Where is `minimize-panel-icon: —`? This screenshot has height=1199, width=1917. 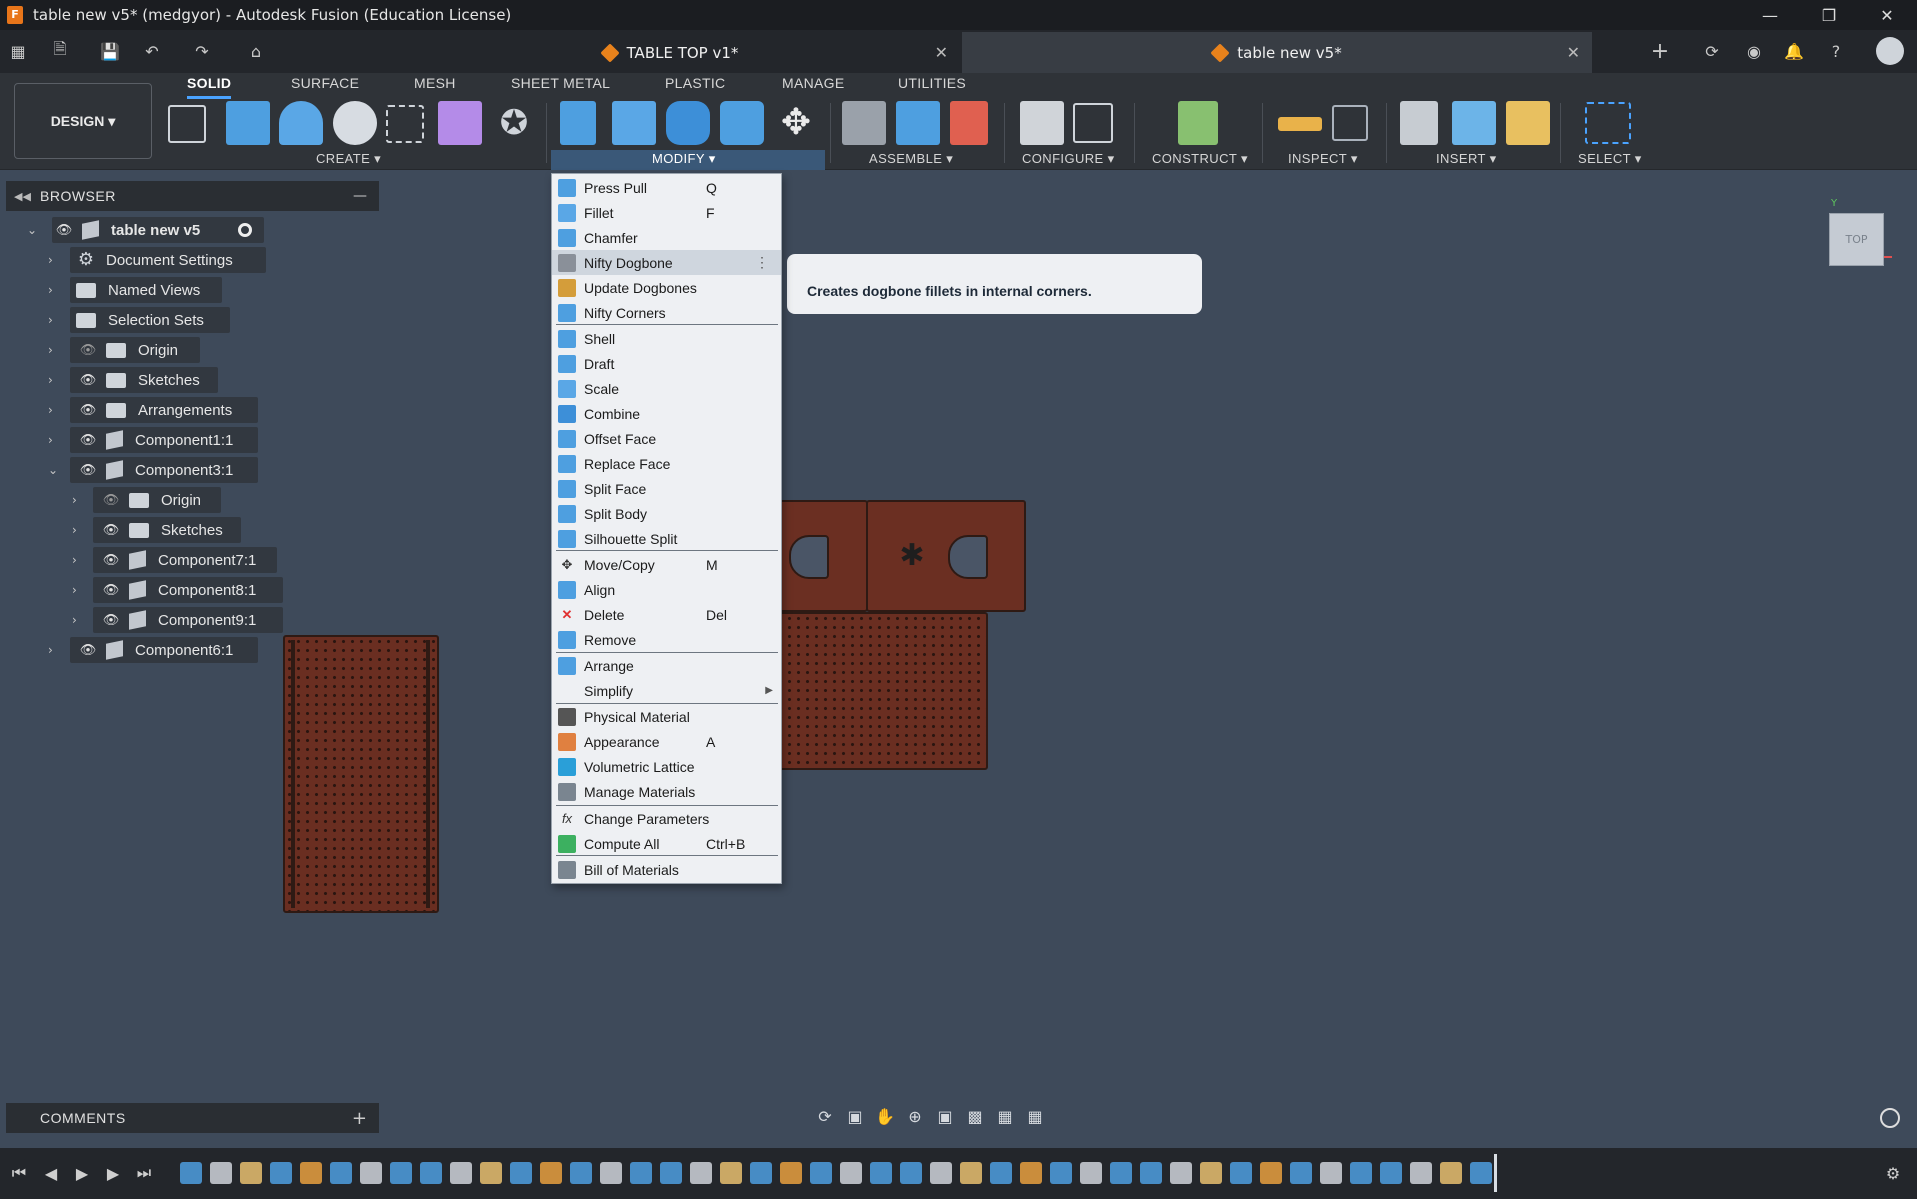
minimize-panel-icon: — is located at coordinates (360, 196).